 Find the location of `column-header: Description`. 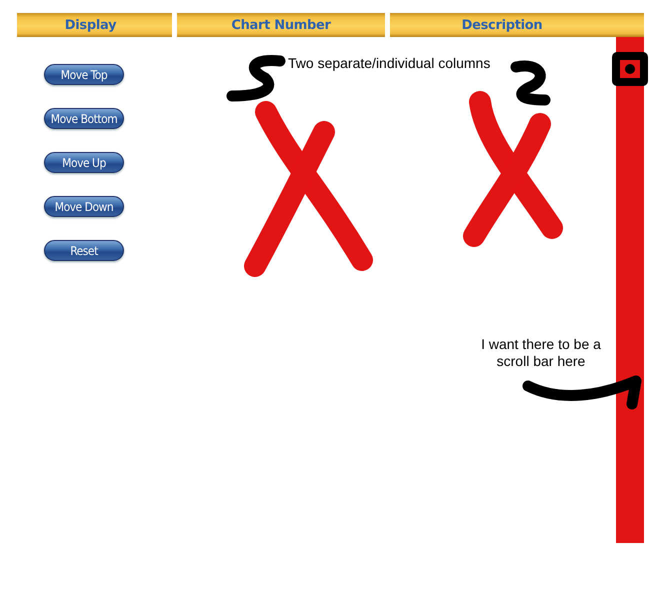

column-header: Description is located at coordinates (517, 25).